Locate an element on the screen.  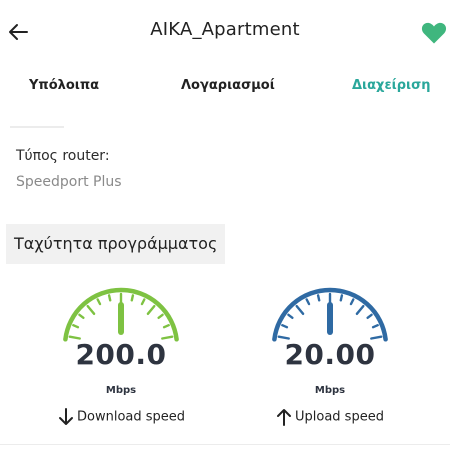
tab-bar: Υπόλοιπα Λογαριασμοί Διαχείριση is located at coordinates (225, 88).